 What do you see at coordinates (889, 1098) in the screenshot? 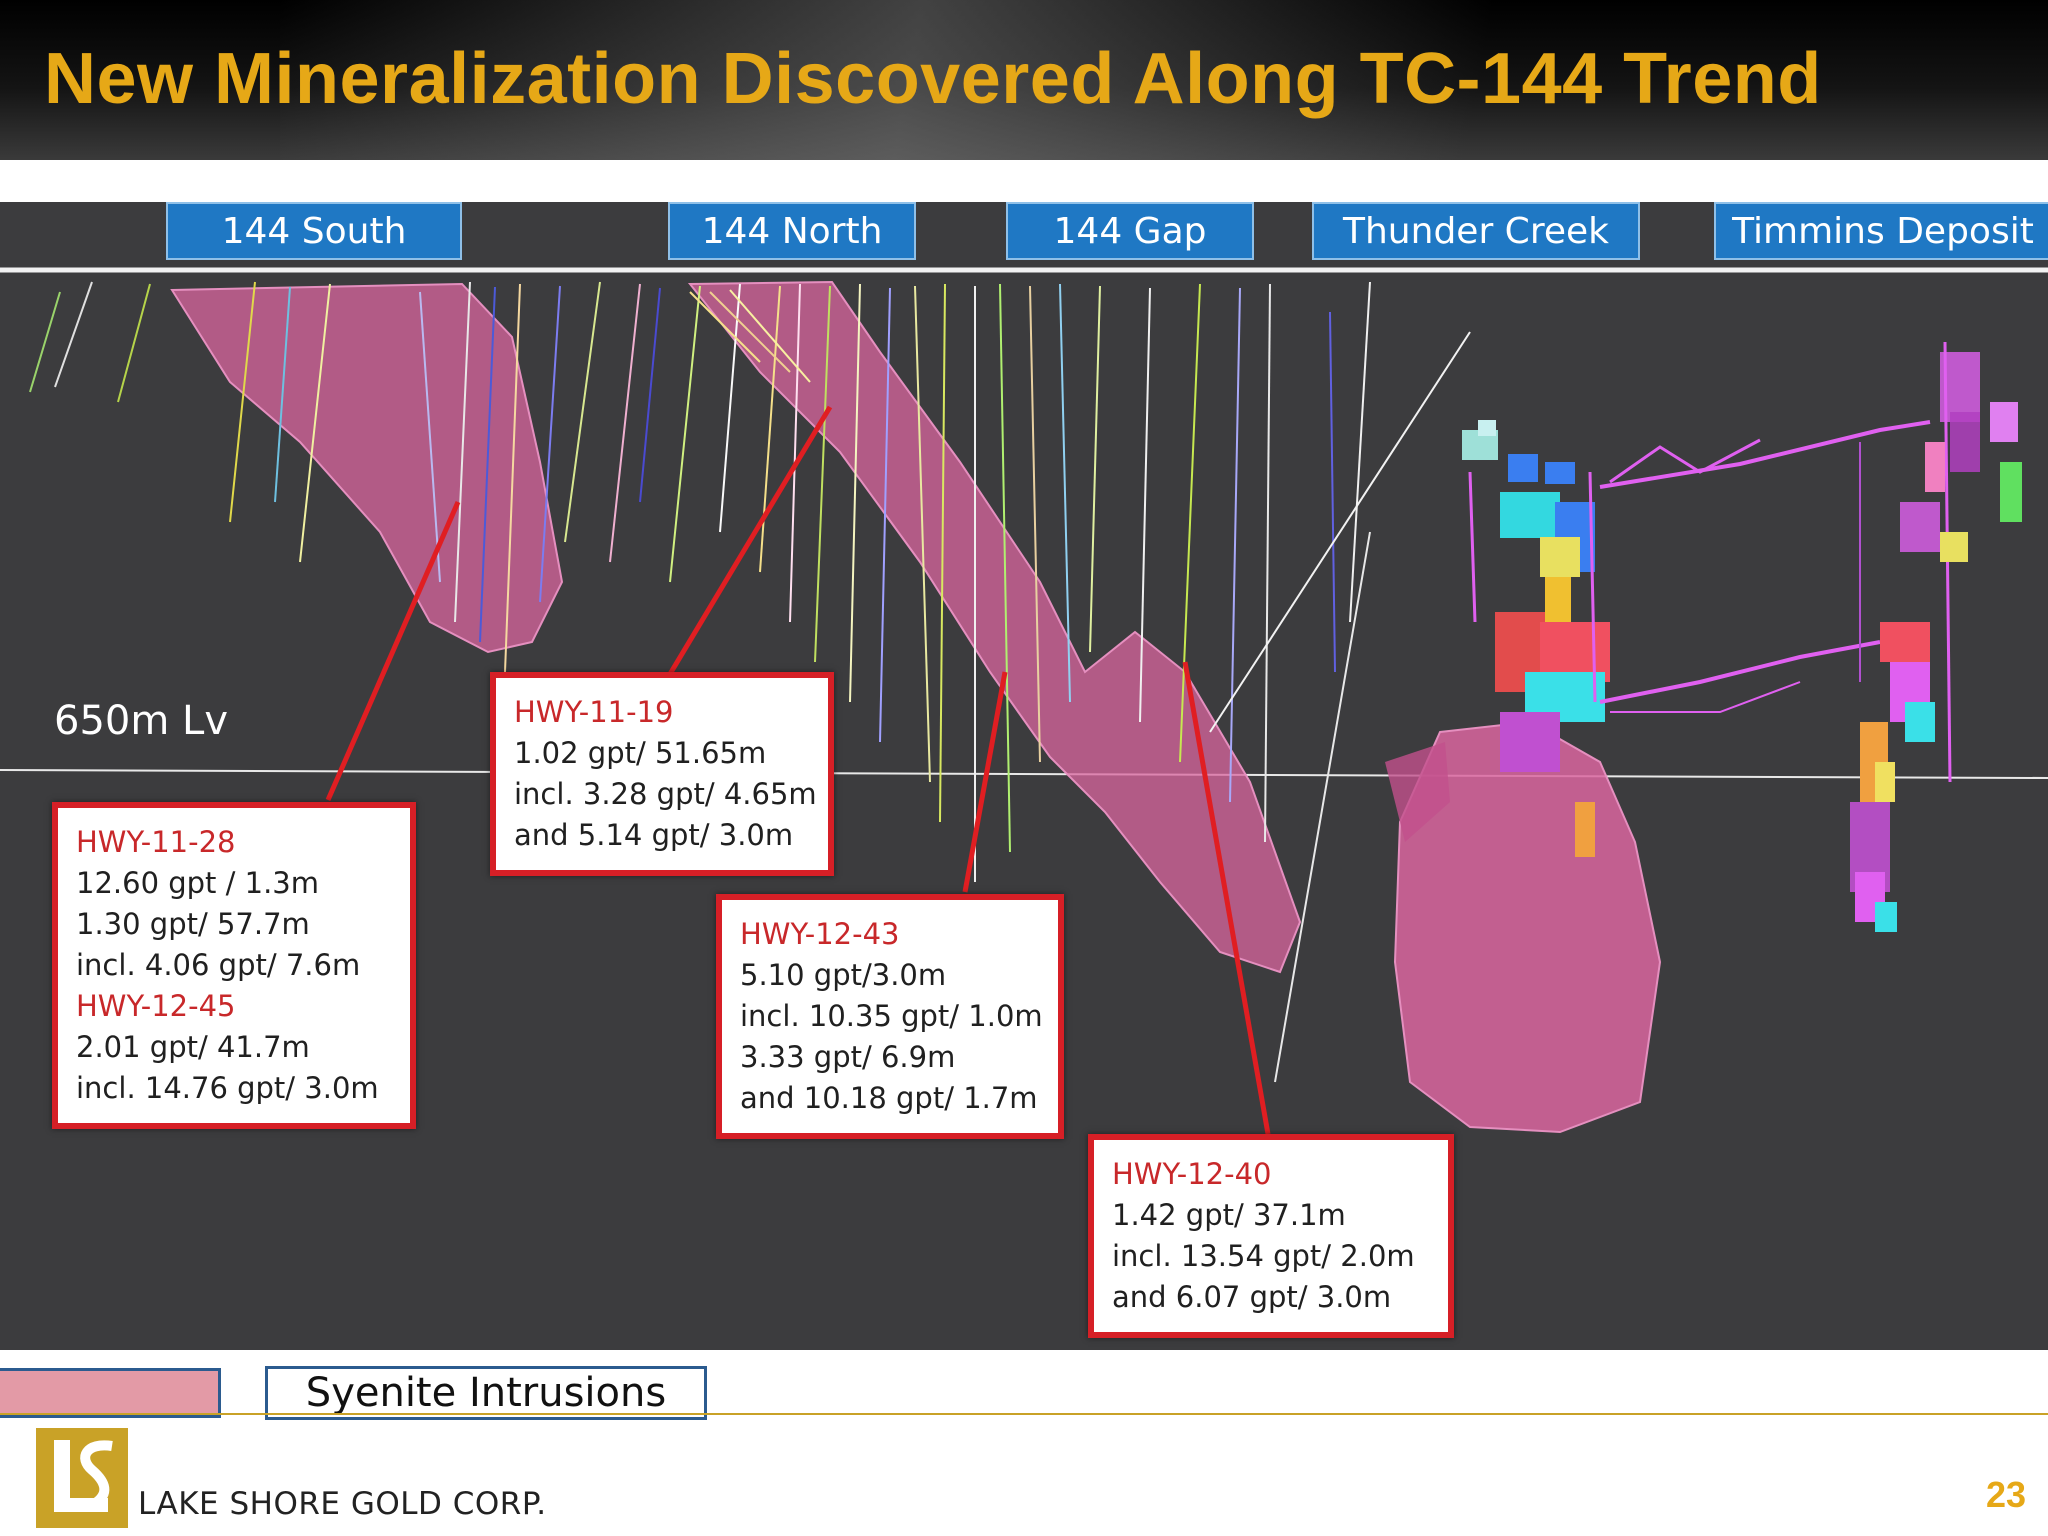
I see `intercept-text: and 10.18 gpt/ 1.7m` at bounding box center [889, 1098].